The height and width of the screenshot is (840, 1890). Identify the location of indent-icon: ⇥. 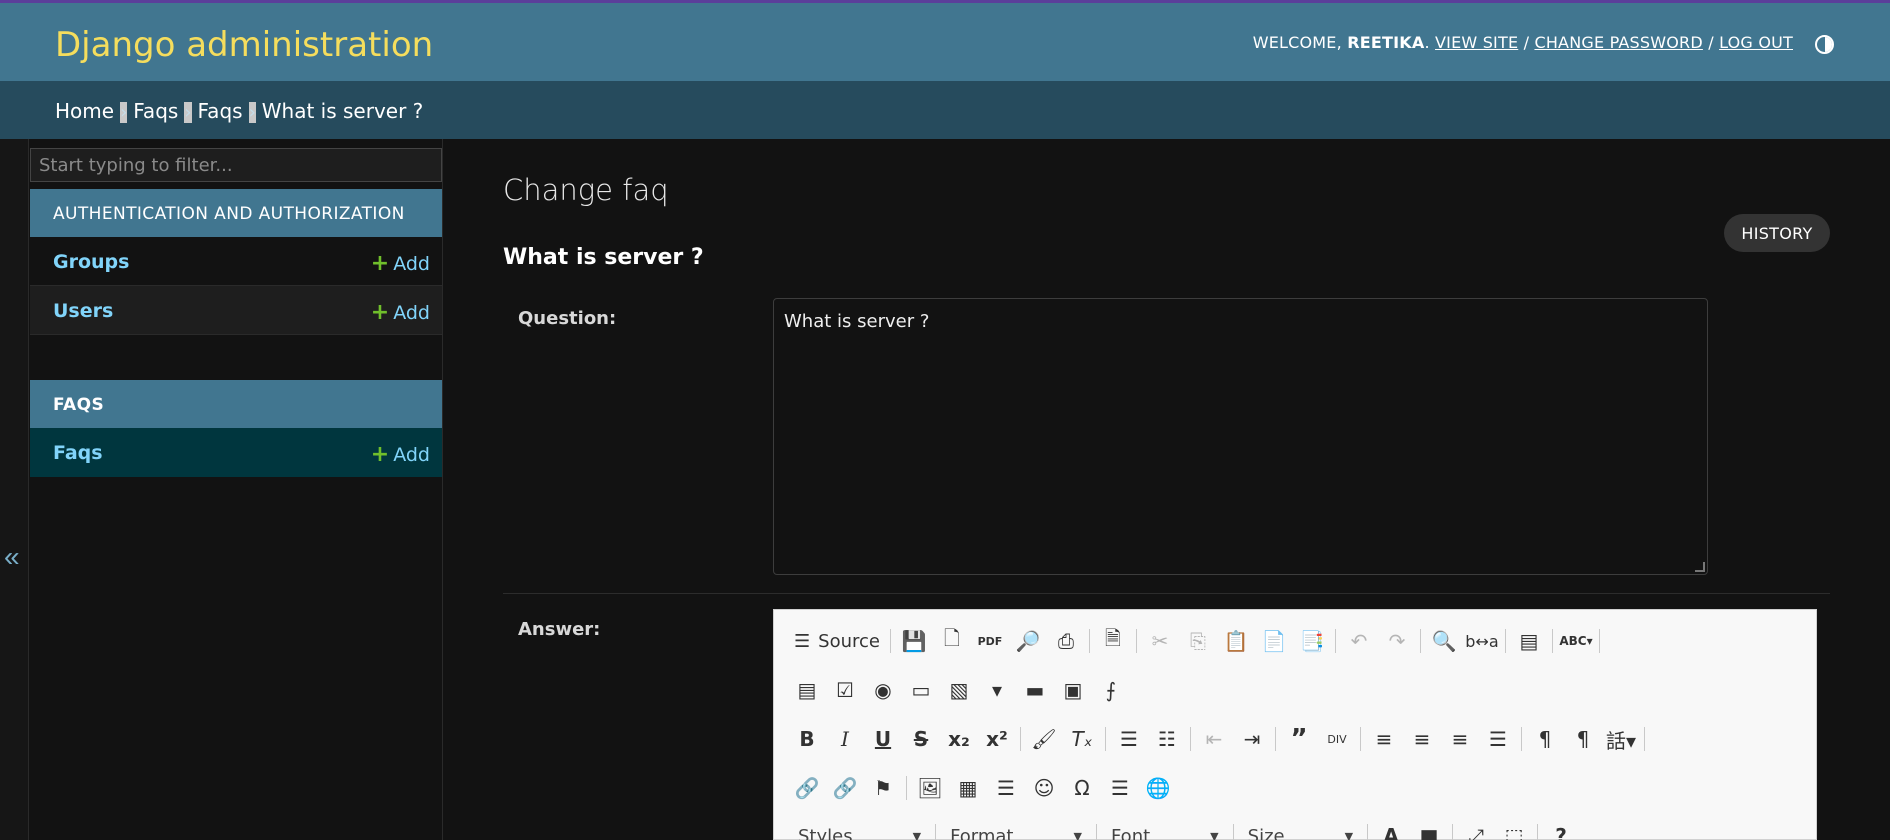
(1252, 739).